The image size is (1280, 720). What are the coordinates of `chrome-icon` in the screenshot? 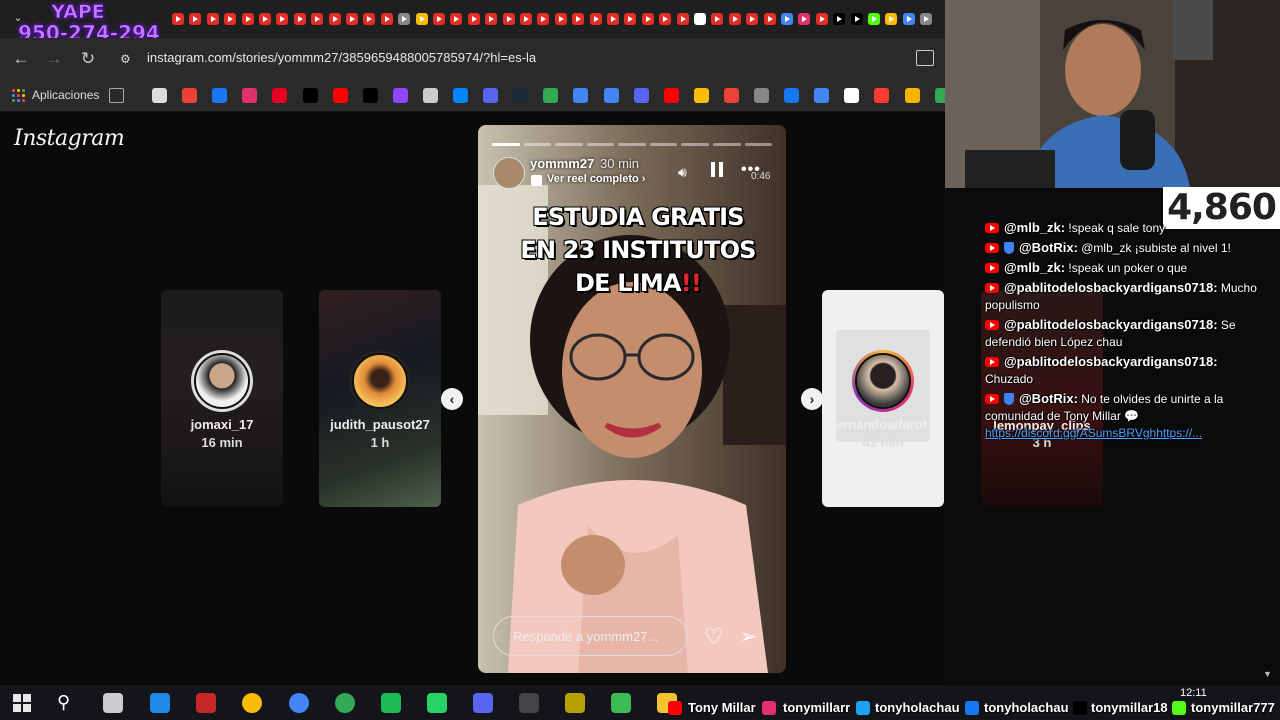 It's located at (252, 703).